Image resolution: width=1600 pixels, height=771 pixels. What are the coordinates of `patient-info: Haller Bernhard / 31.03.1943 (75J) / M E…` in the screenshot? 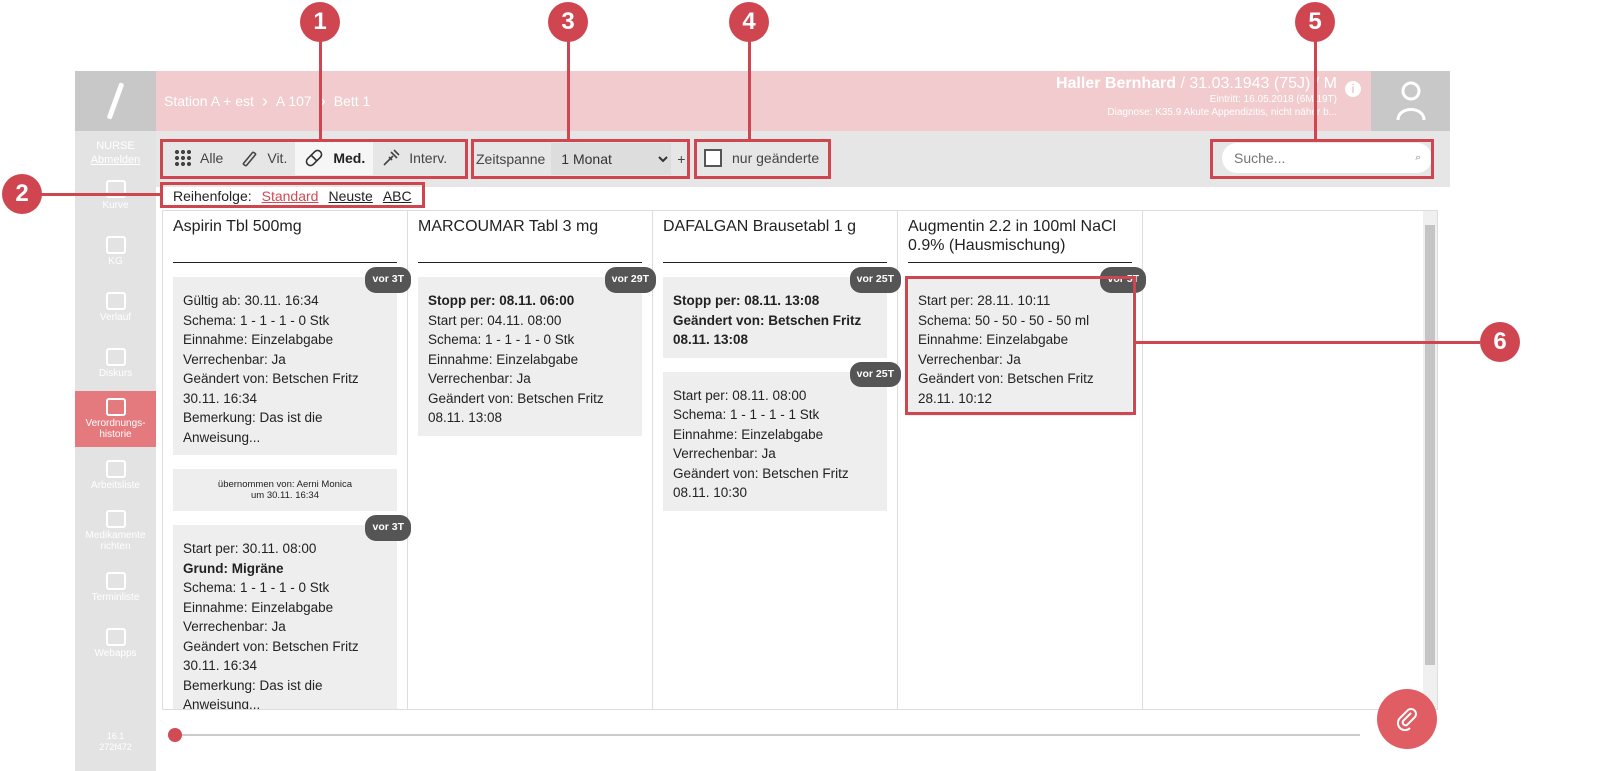 It's located at (1196, 97).